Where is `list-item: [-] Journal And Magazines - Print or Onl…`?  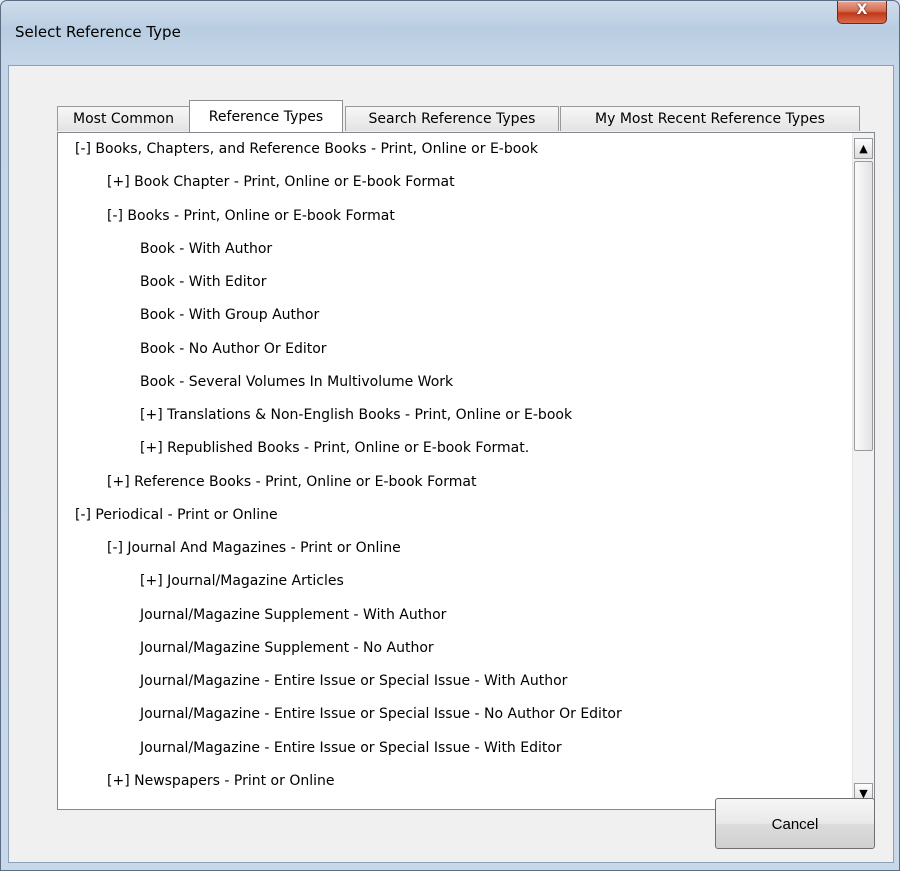 list-item: [-] Journal And Magazines - Print or Onl… is located at coordinates (466, 548).